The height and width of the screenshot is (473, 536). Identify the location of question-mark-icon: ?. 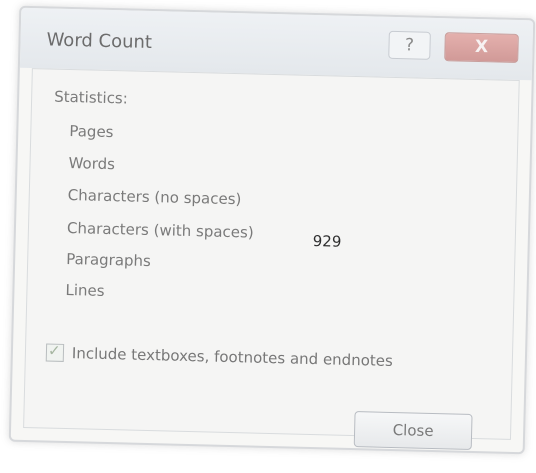
(409, 45).